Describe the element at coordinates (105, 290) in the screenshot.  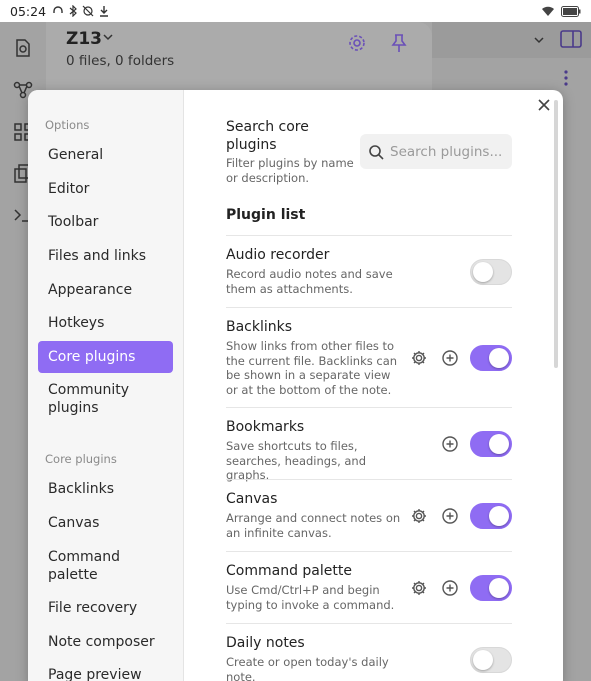
I see `sidebar-item-appearance: Appearance` at that location.